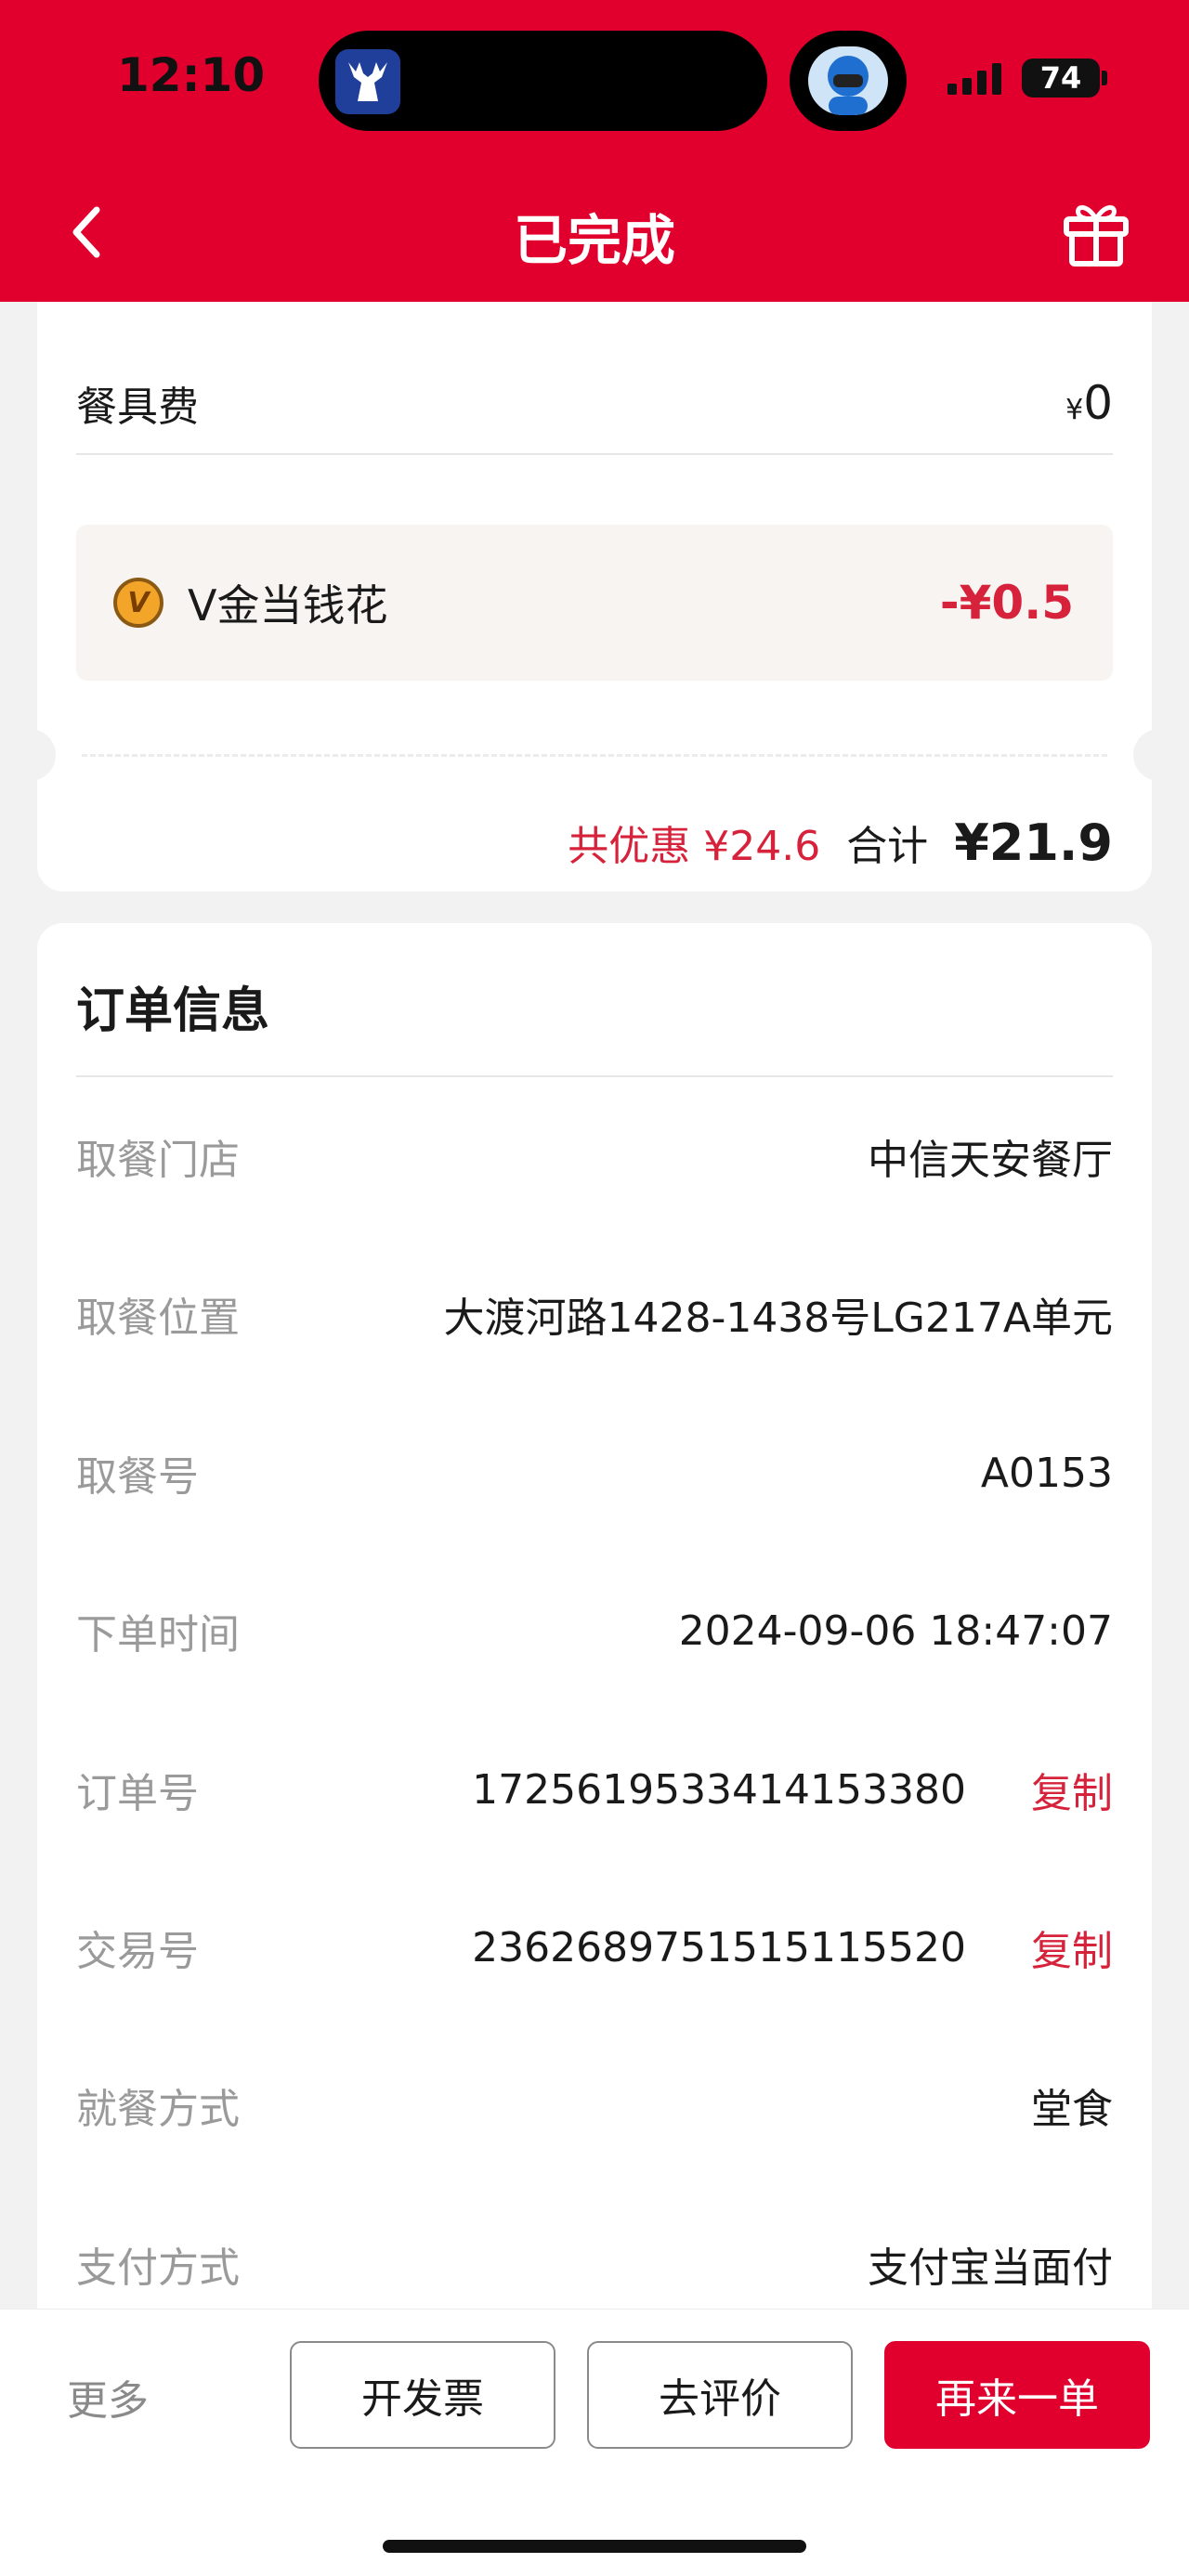  What do you see at coordinates (594, 240) in the screenshot?
I see `page-title: 已完成` at bounding box center [594, 240].